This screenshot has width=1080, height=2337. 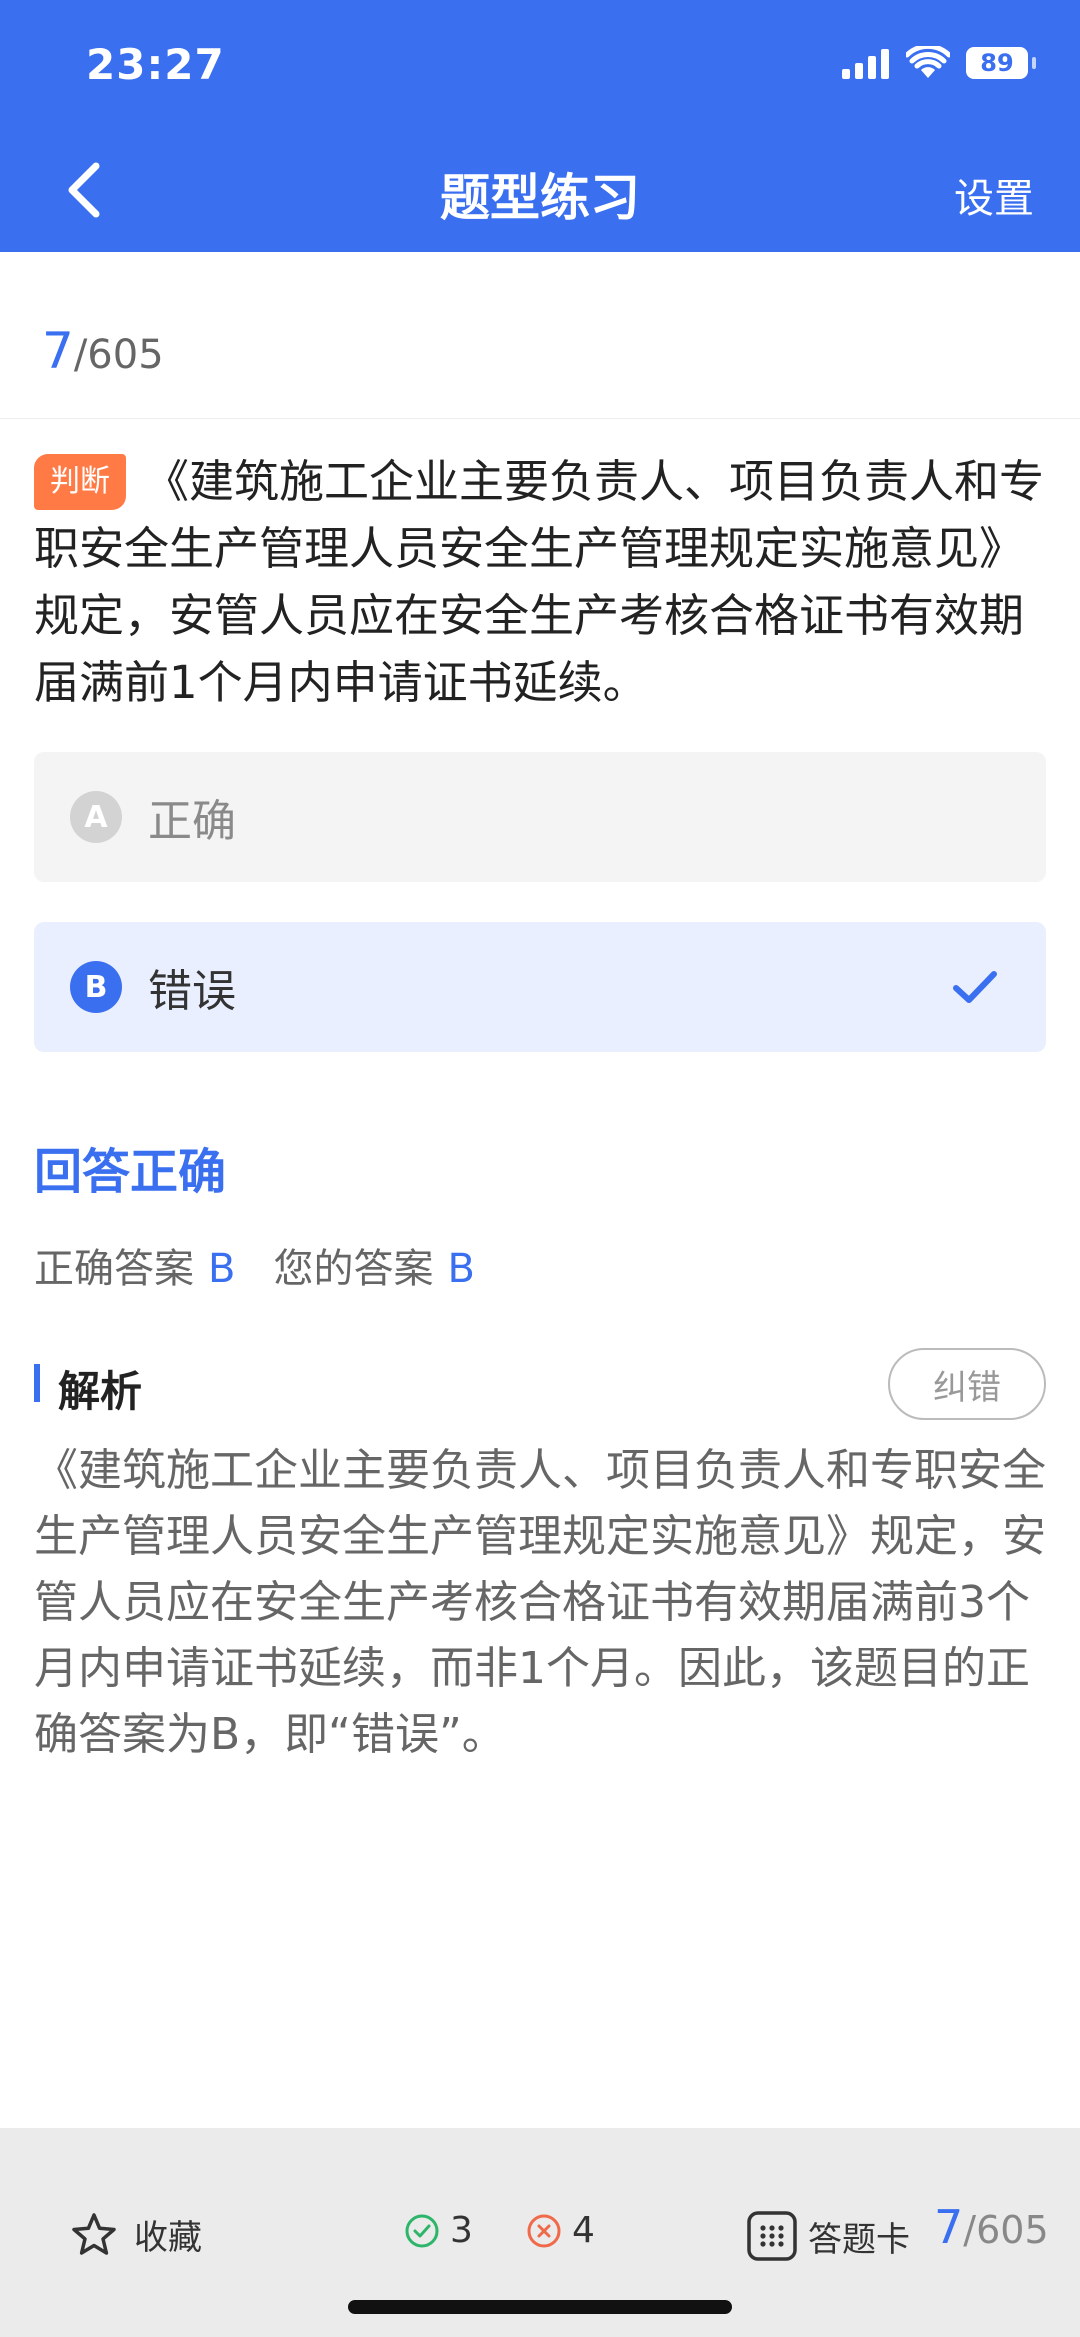 What do you see at coordinates (859, 2239) in the screenshot?
I see `answer-card-label: 答题卡` at bounding box center [859, 2239].